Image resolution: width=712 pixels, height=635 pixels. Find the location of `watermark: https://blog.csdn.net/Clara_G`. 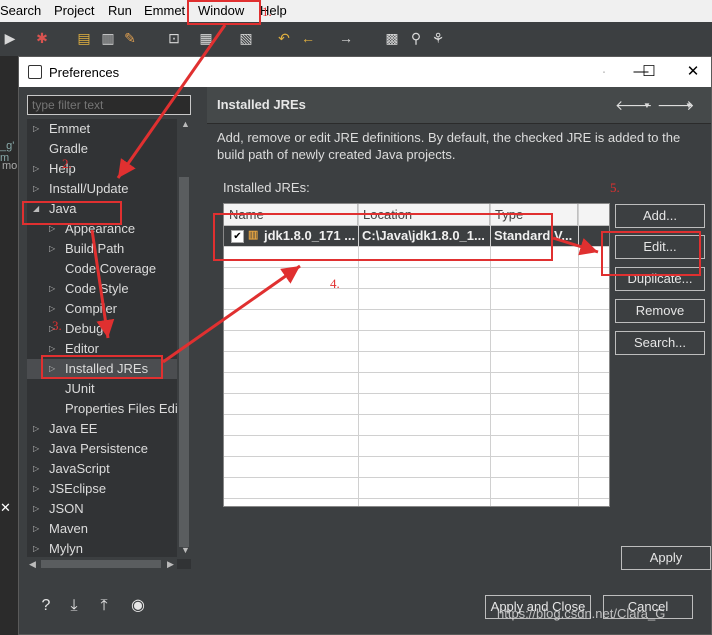

watermark: https://blog.csdn.net/Clara_G is located at coordinates (581, 613).